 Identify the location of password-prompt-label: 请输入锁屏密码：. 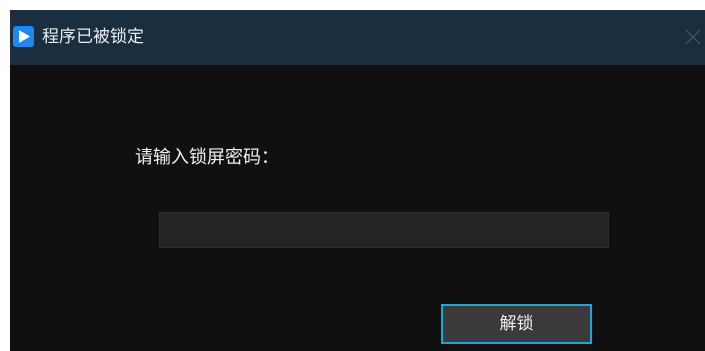
(207, 157).